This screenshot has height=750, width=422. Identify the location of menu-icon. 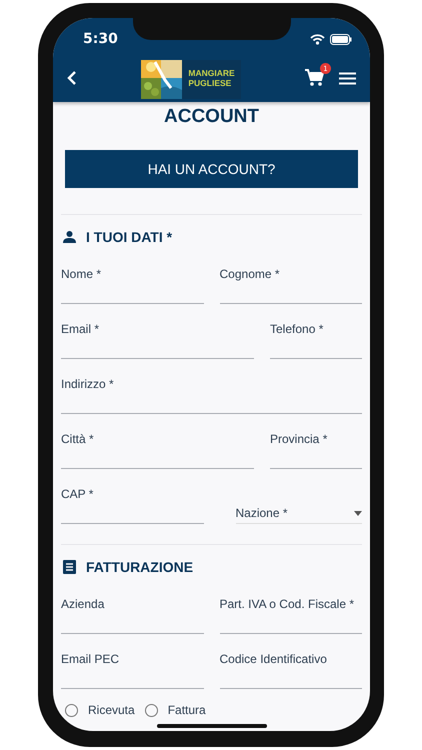
(347, 78).